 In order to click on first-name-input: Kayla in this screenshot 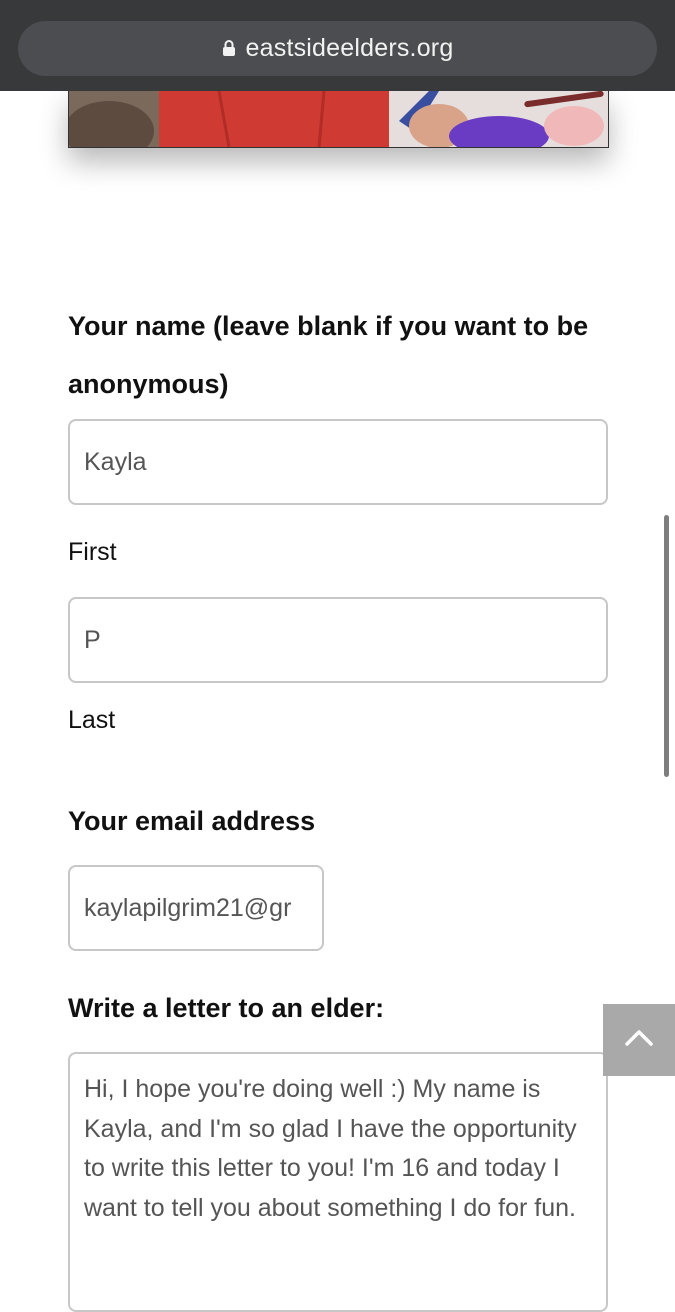, I will do `click(338, 462)`.